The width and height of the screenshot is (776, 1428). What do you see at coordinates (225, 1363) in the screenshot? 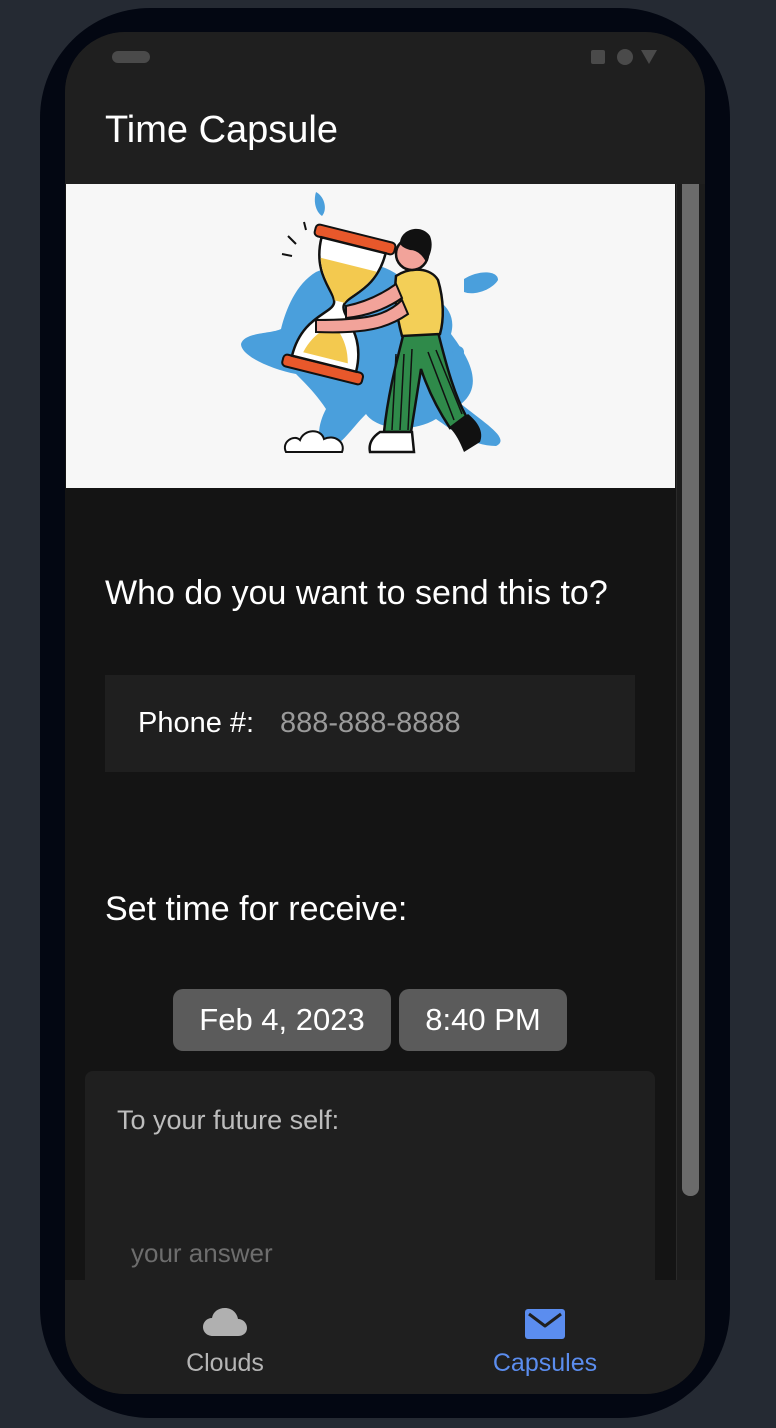
I see `nav-label-clouds: Clouds` at bounding box center [225, 1363].